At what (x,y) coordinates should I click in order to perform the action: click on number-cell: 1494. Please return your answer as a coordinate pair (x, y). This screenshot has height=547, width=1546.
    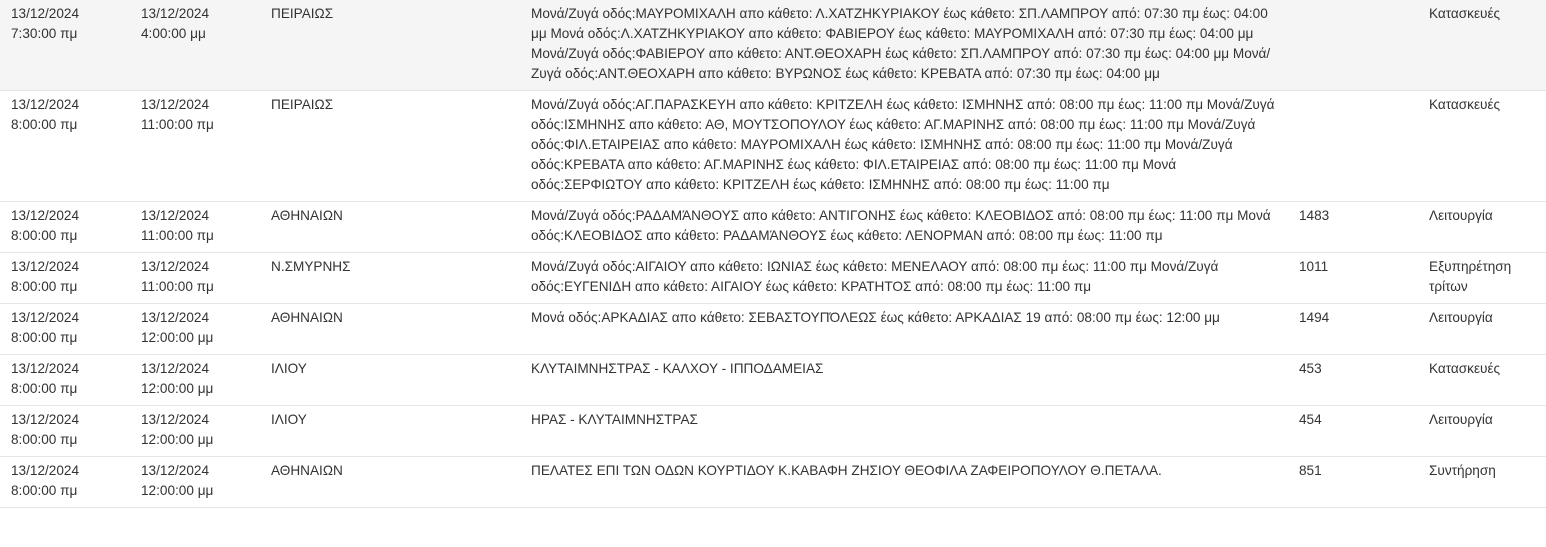
    Looking at the image, I should click on (1364, 329).